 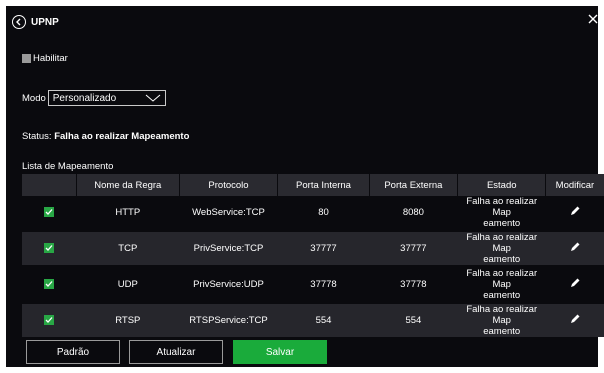 I want to click on refresh-button: Atualizar, so click(x=176, y=352).